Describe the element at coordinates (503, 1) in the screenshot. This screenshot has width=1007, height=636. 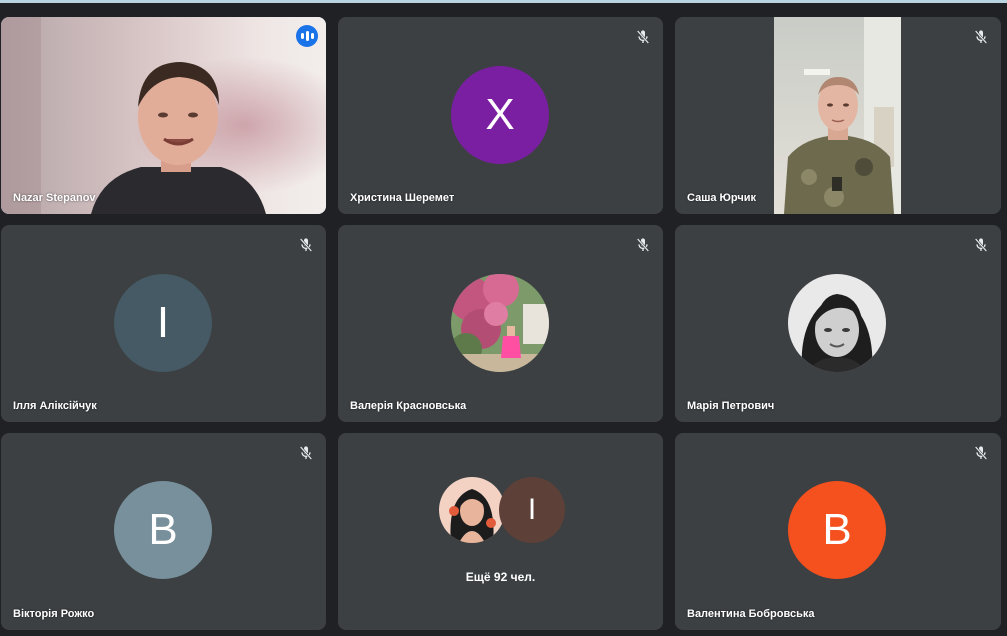
I see `window-top-edge` at that location.